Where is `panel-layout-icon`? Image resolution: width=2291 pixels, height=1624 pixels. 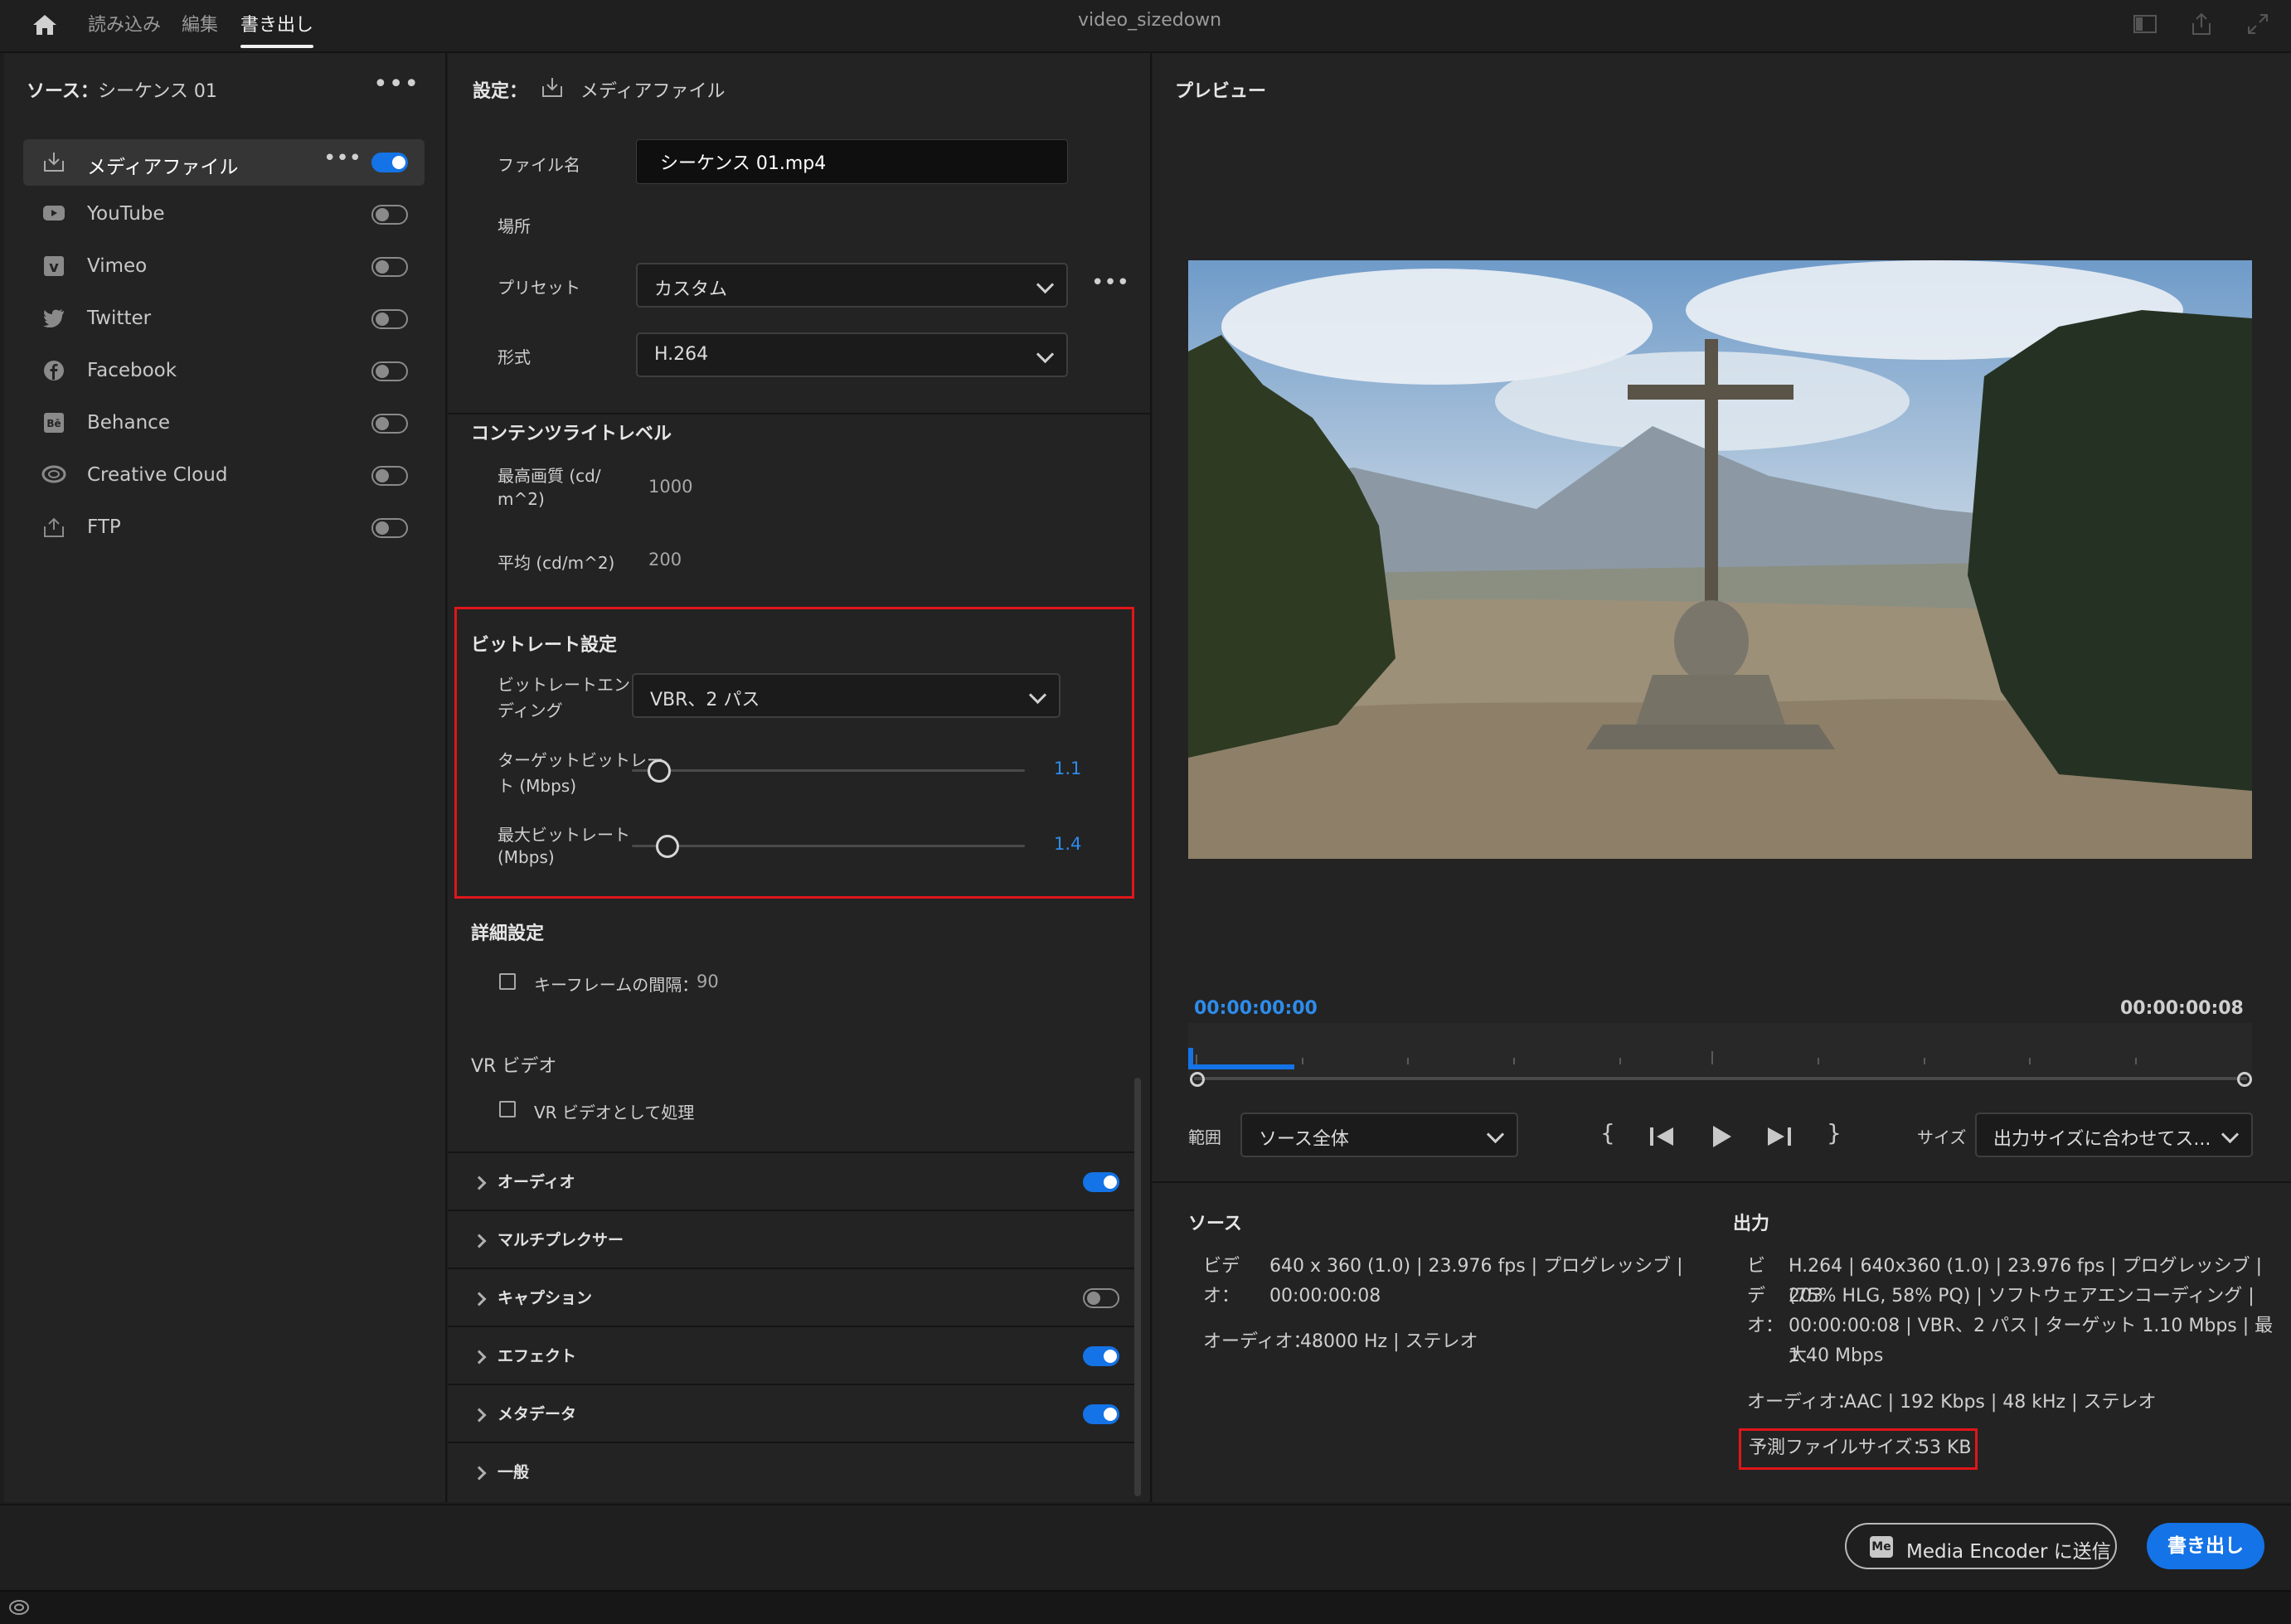
panel-layout-icon is located at coordinates (2146, 24).